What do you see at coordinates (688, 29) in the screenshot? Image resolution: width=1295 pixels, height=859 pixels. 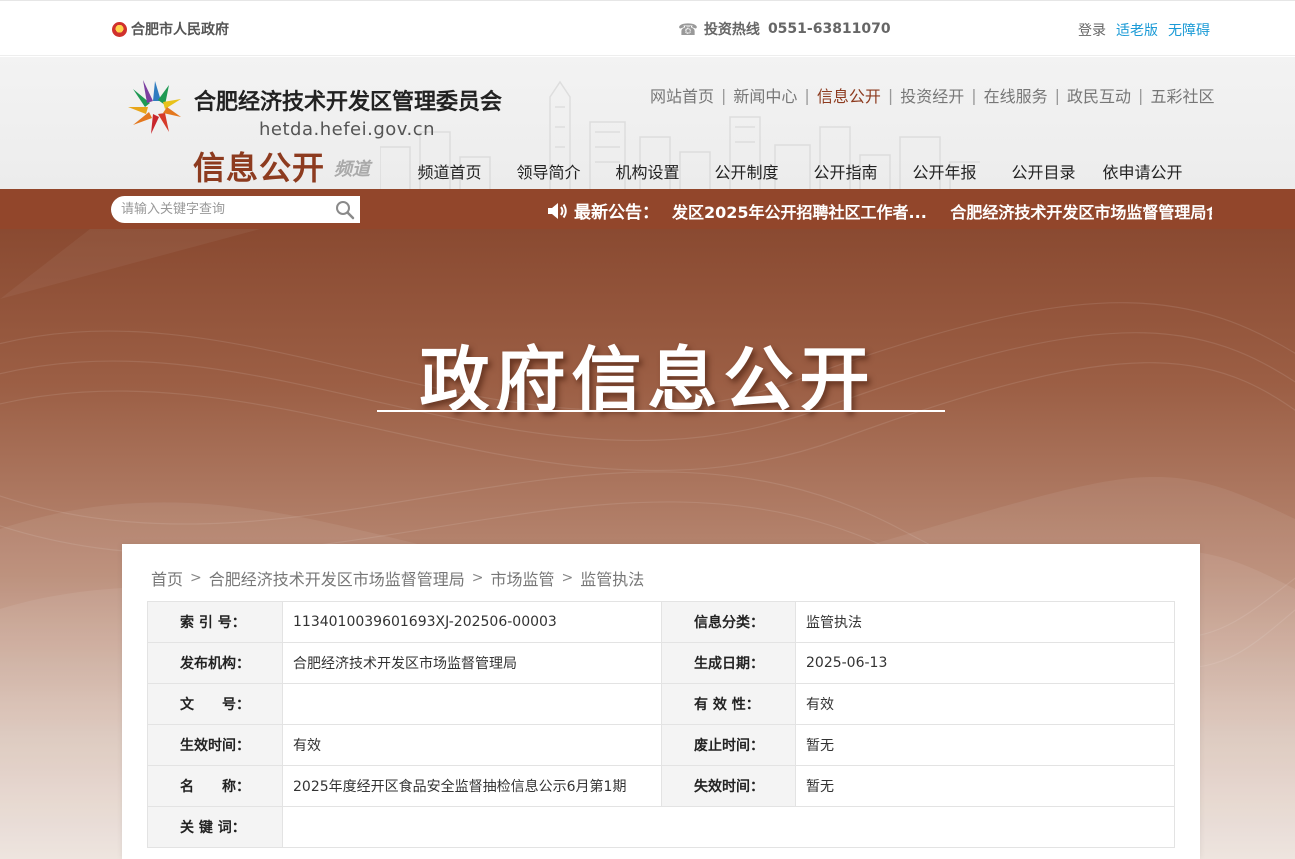 I see `phone-icon: ☎` at bounding box center [688, 29].